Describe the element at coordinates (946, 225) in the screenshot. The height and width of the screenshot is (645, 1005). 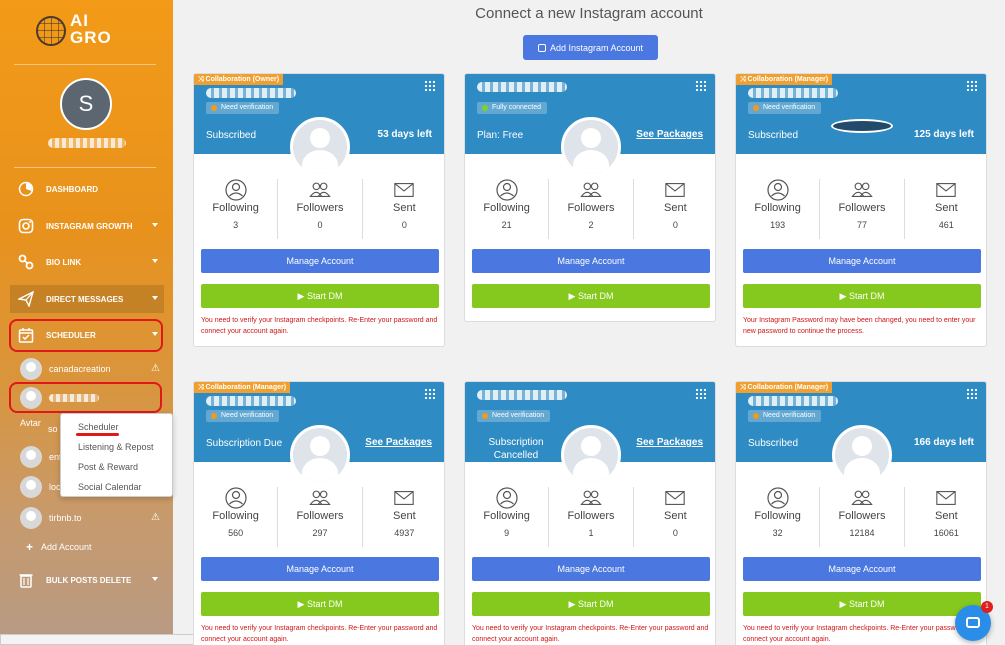
I see `stat-value: 461` at that location.